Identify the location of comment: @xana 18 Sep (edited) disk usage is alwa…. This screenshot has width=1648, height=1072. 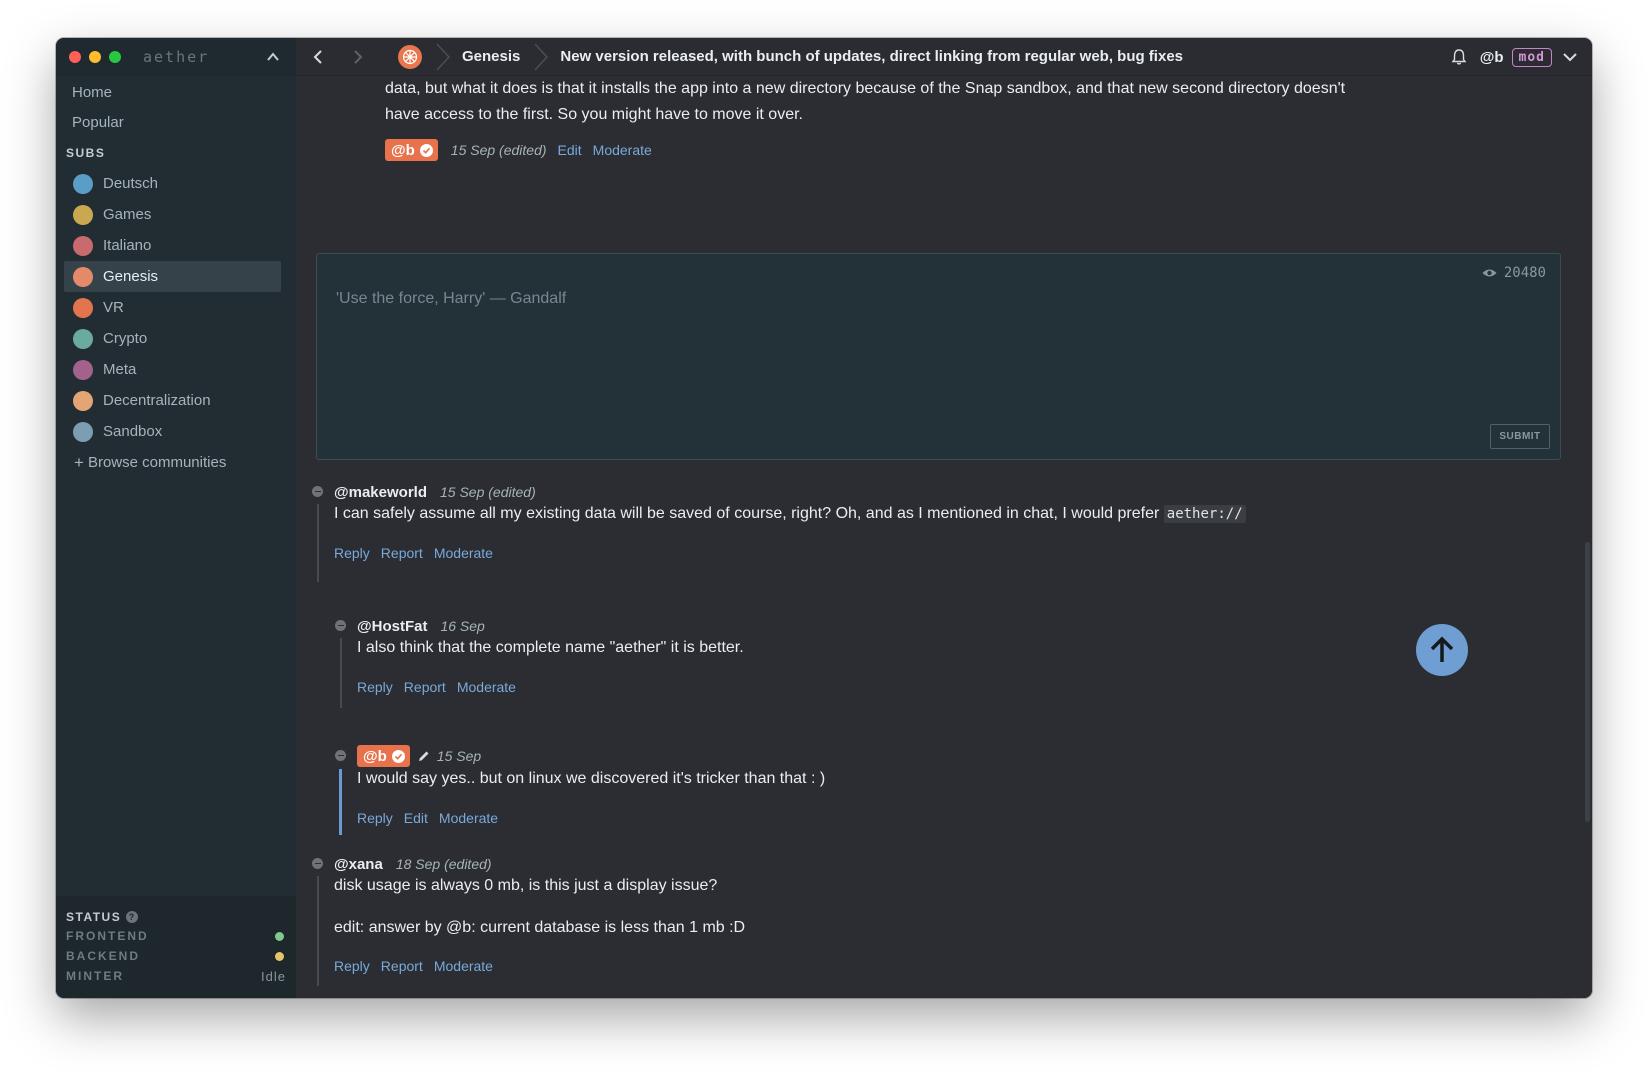
(712, 924).